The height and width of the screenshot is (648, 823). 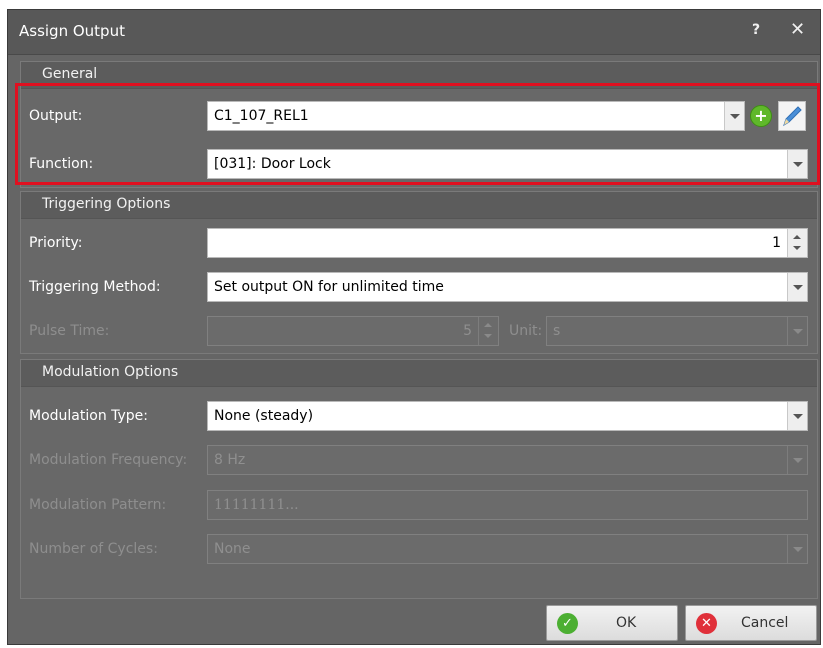 I want to click on priority-value: 1, so click(x=776, y=243).